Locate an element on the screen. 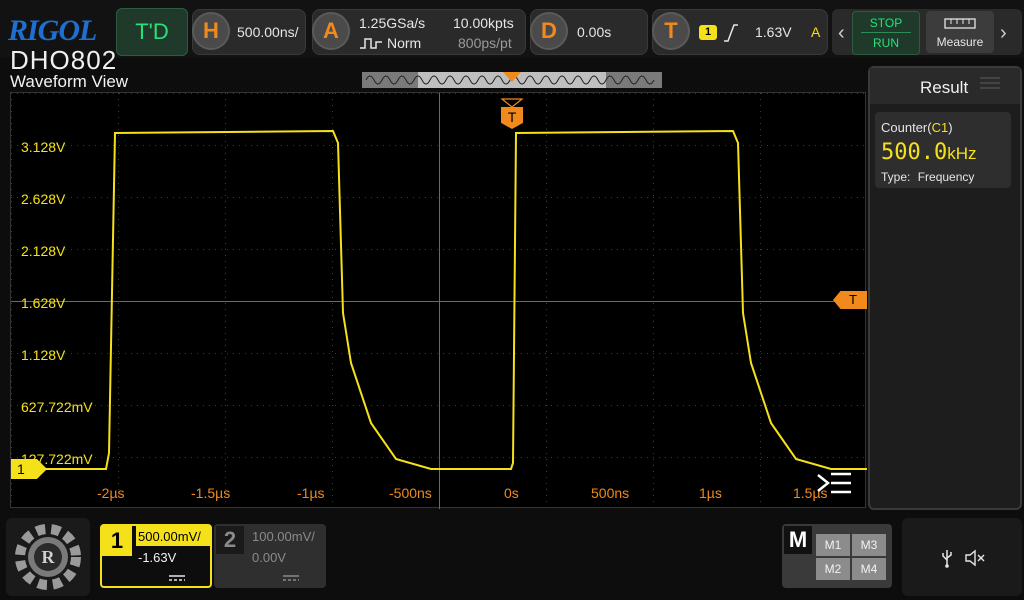  type-label: Type: is located at coordinates (896, 177).